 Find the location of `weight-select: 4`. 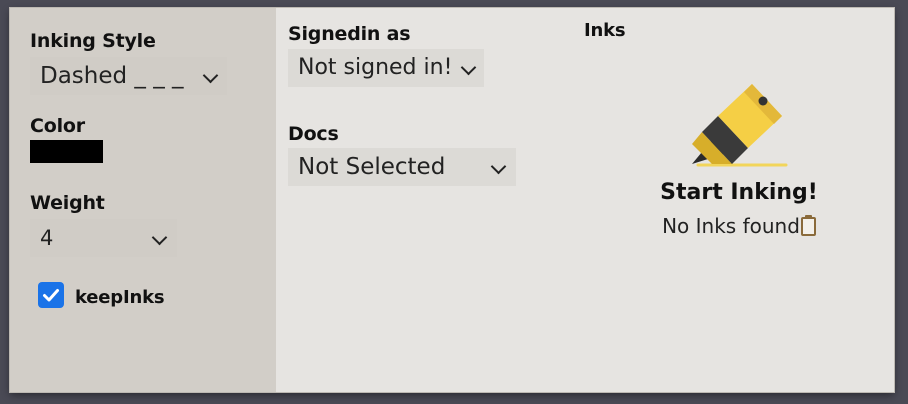

weight-select: 4 is located at coordinates (103, 238).